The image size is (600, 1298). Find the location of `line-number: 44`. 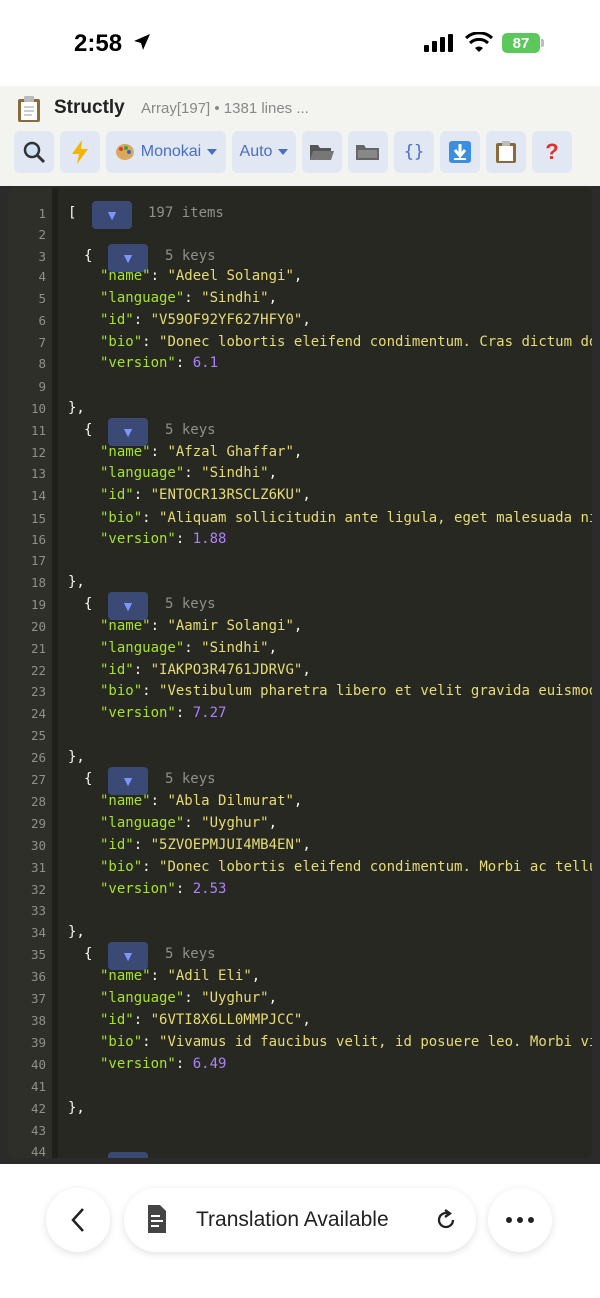

line-number: 44 is located at coordinates (38, 1151).